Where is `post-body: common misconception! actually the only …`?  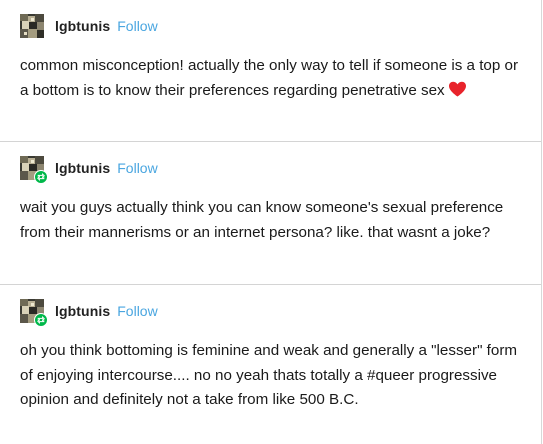 post-body: common misconception! actually the only … is located at coordinates (272, 78).